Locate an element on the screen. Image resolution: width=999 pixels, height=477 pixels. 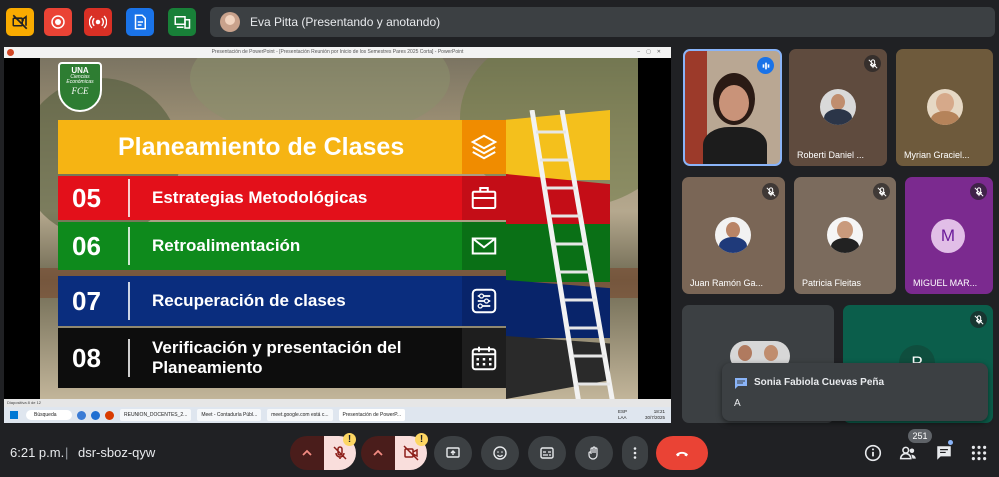
briefcase-icon is located at coordinates (484, 198).